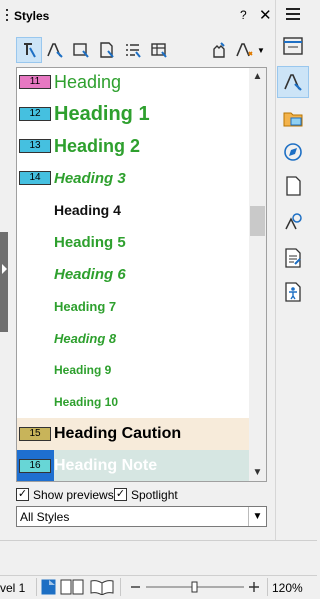 Image resolution: width=320 pixels, height=599 pixels. I want to click on style-list-item: 16 Heading Note, so click(133, 465).